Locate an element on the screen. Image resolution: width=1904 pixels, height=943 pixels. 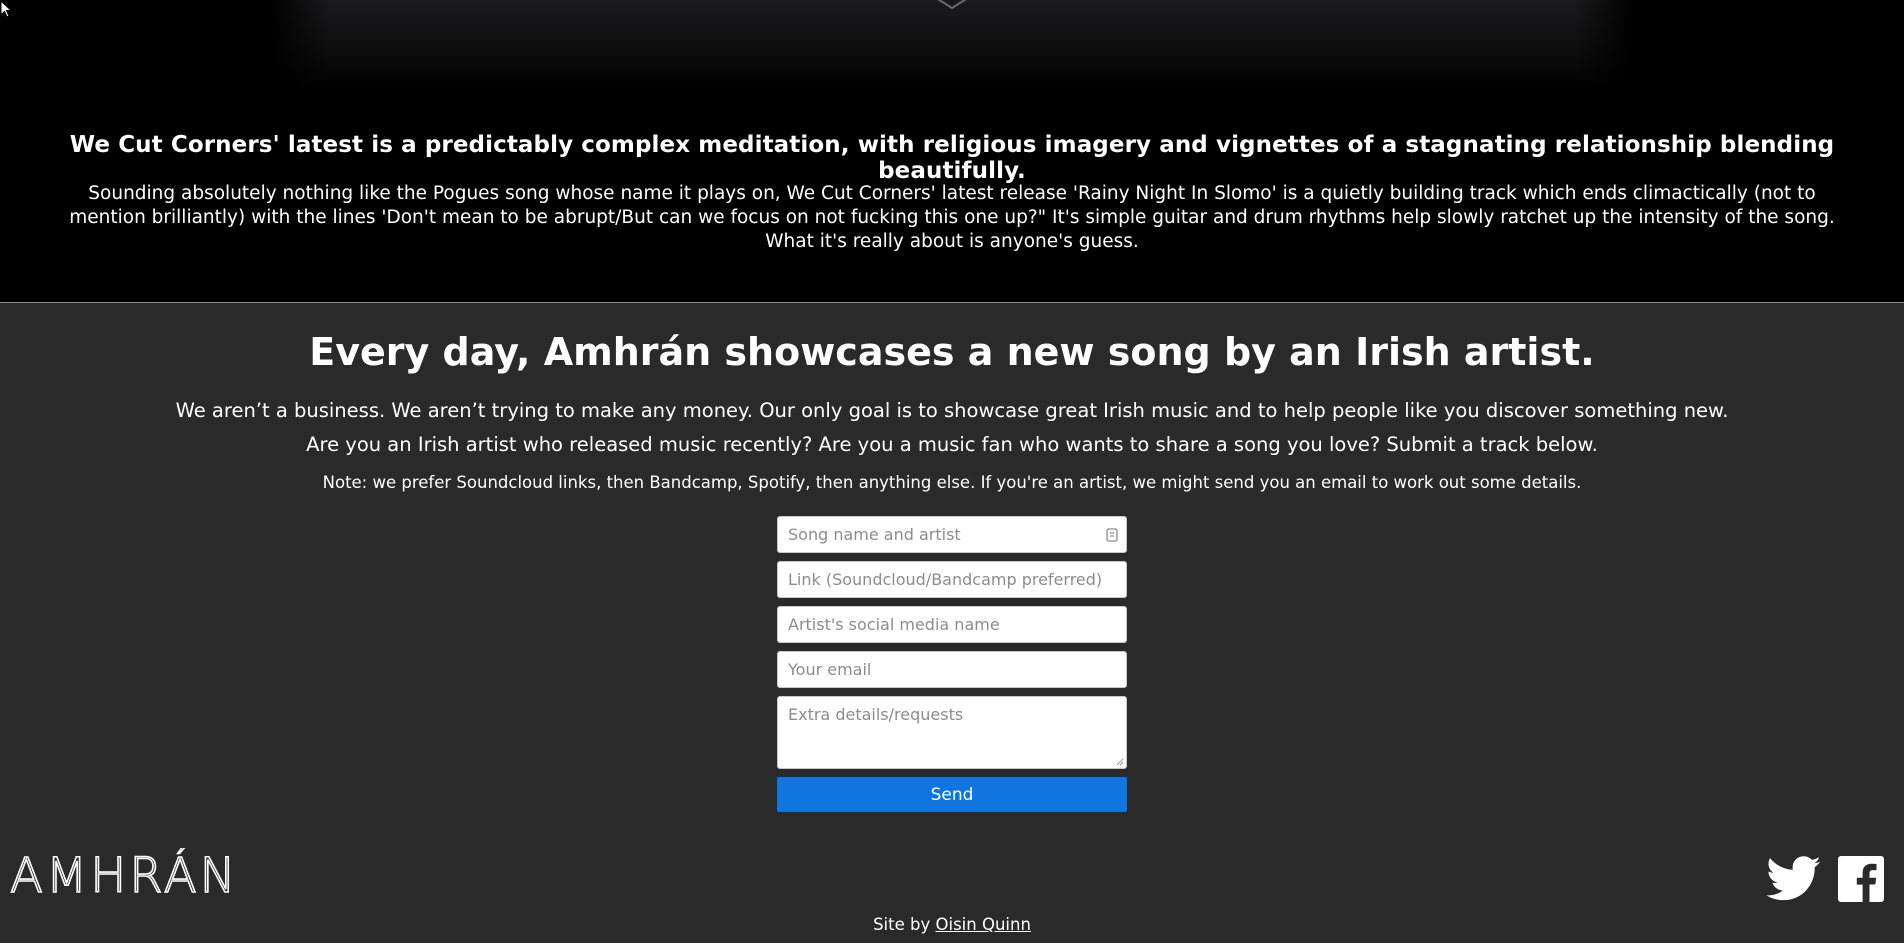
chevron-down-icon is located at coordinates (952, 5).